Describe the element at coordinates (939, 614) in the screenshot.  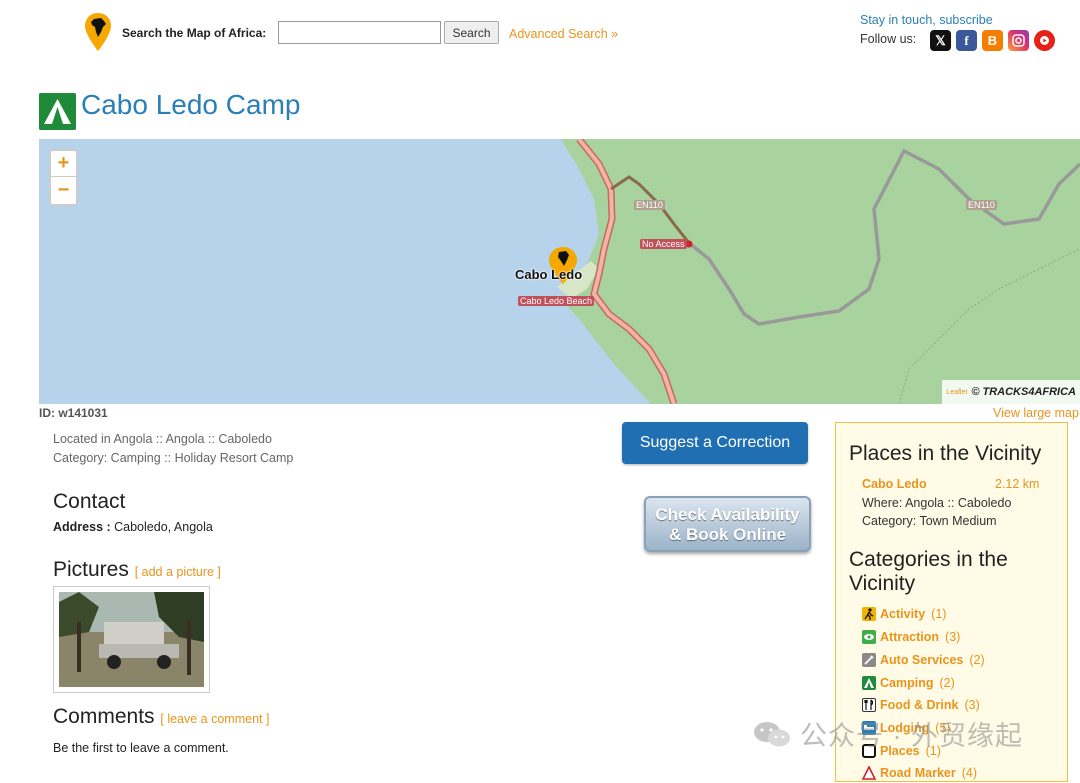
I see `category-count: (1)` at that location.